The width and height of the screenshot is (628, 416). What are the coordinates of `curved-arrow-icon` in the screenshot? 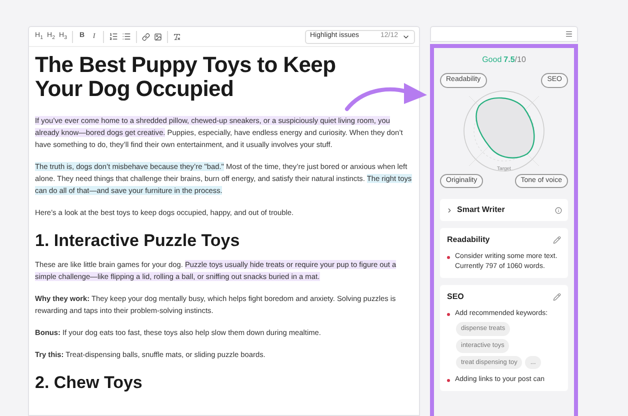 It's located at (386, 97).